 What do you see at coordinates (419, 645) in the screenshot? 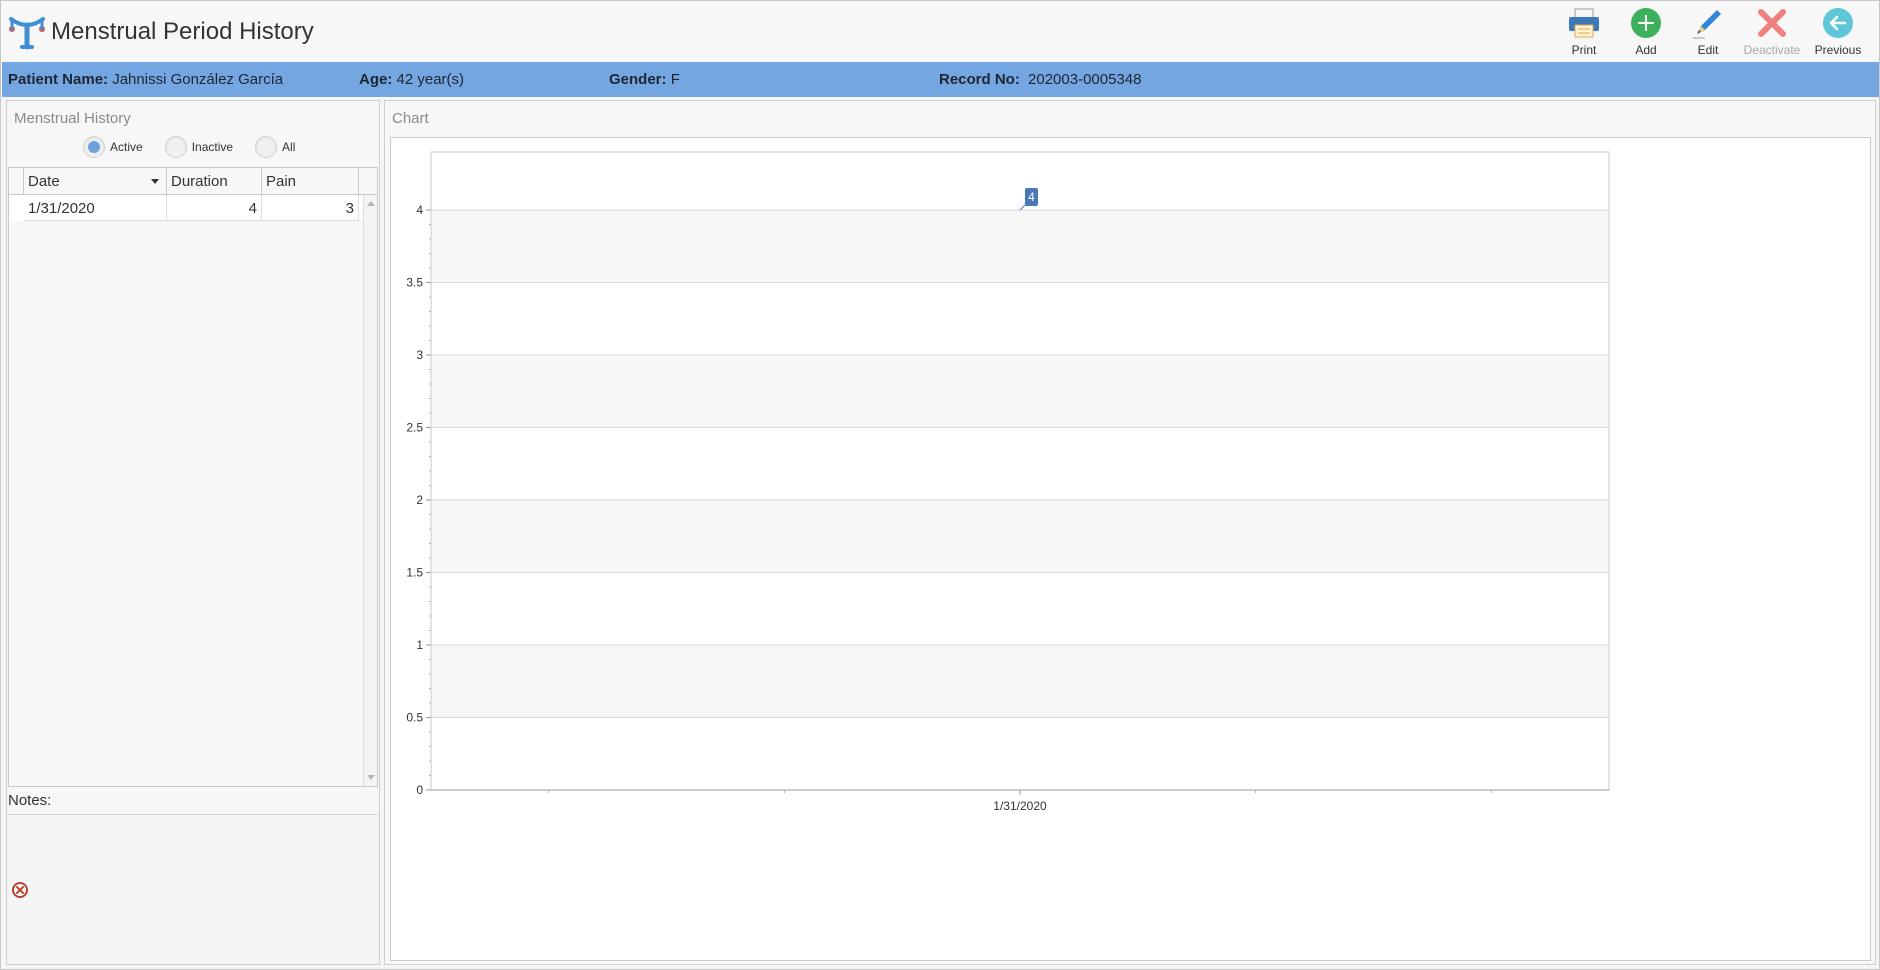
I see `y-tick-label: 1` at bounding box center [419, 645].